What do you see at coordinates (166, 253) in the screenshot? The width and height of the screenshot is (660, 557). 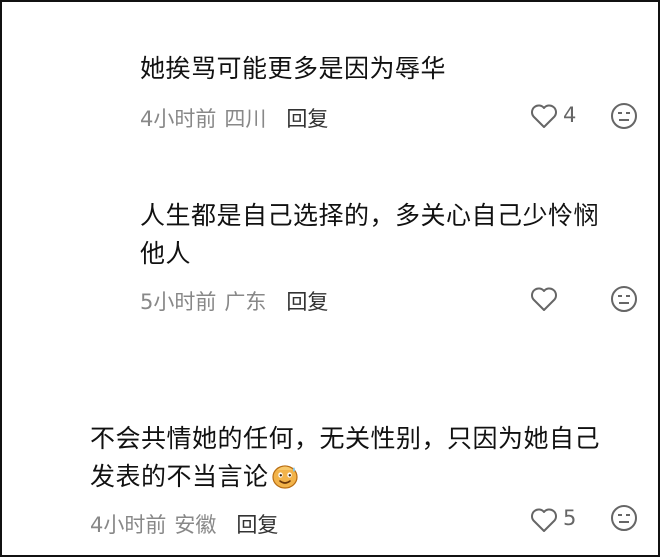 I see `comment-text-line-2: 他人` at bounding box center [166, 253].